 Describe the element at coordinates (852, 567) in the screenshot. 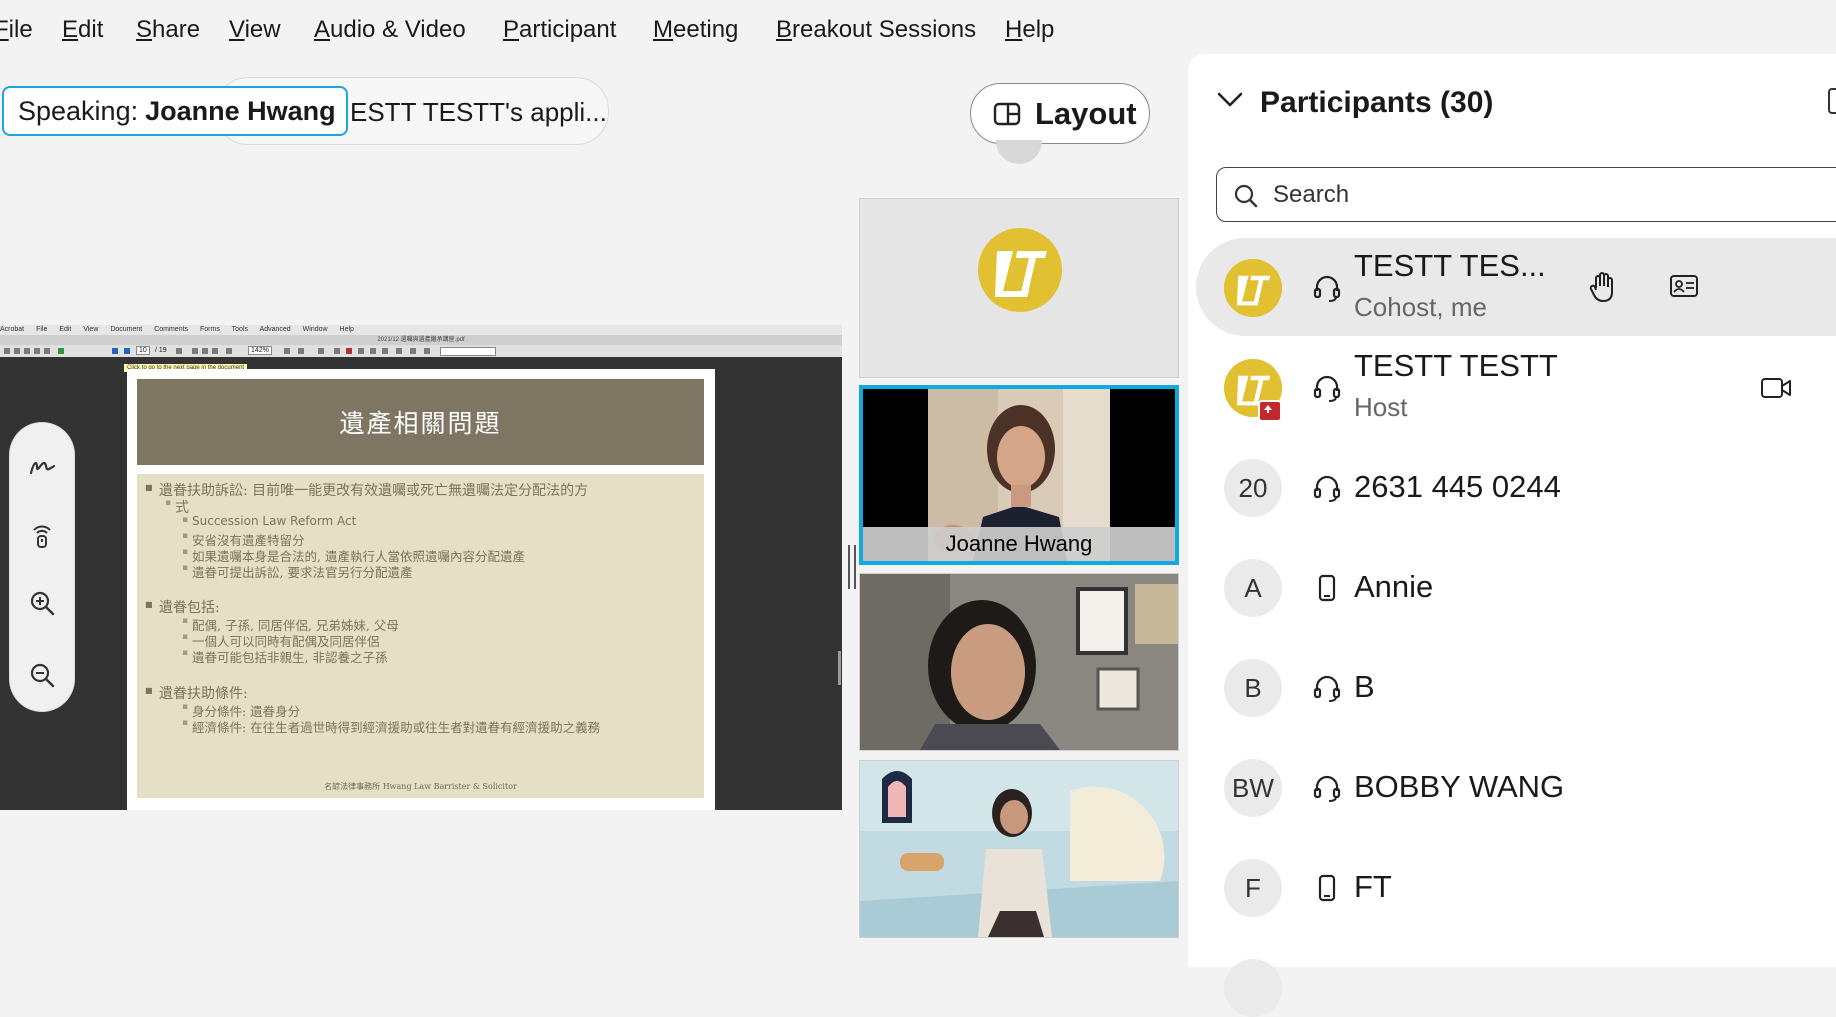

I see `splitter-handle` at that location.